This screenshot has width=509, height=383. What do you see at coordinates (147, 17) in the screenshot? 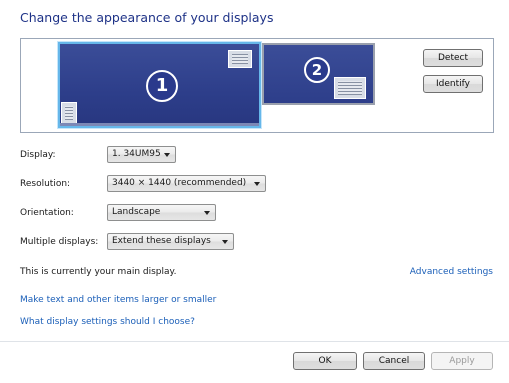
I see `page-title: Change the appearance of your displays` at bounding box center [147, 17].